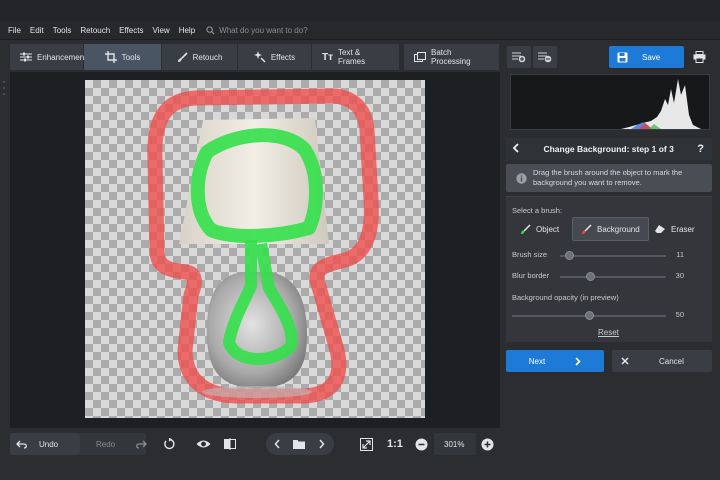 The width and height of the screenshot is (720, 480). What do you see at coordinates (110, 57) in the screenshot?
I see `crop-icon` at bounding box center [110, 57].